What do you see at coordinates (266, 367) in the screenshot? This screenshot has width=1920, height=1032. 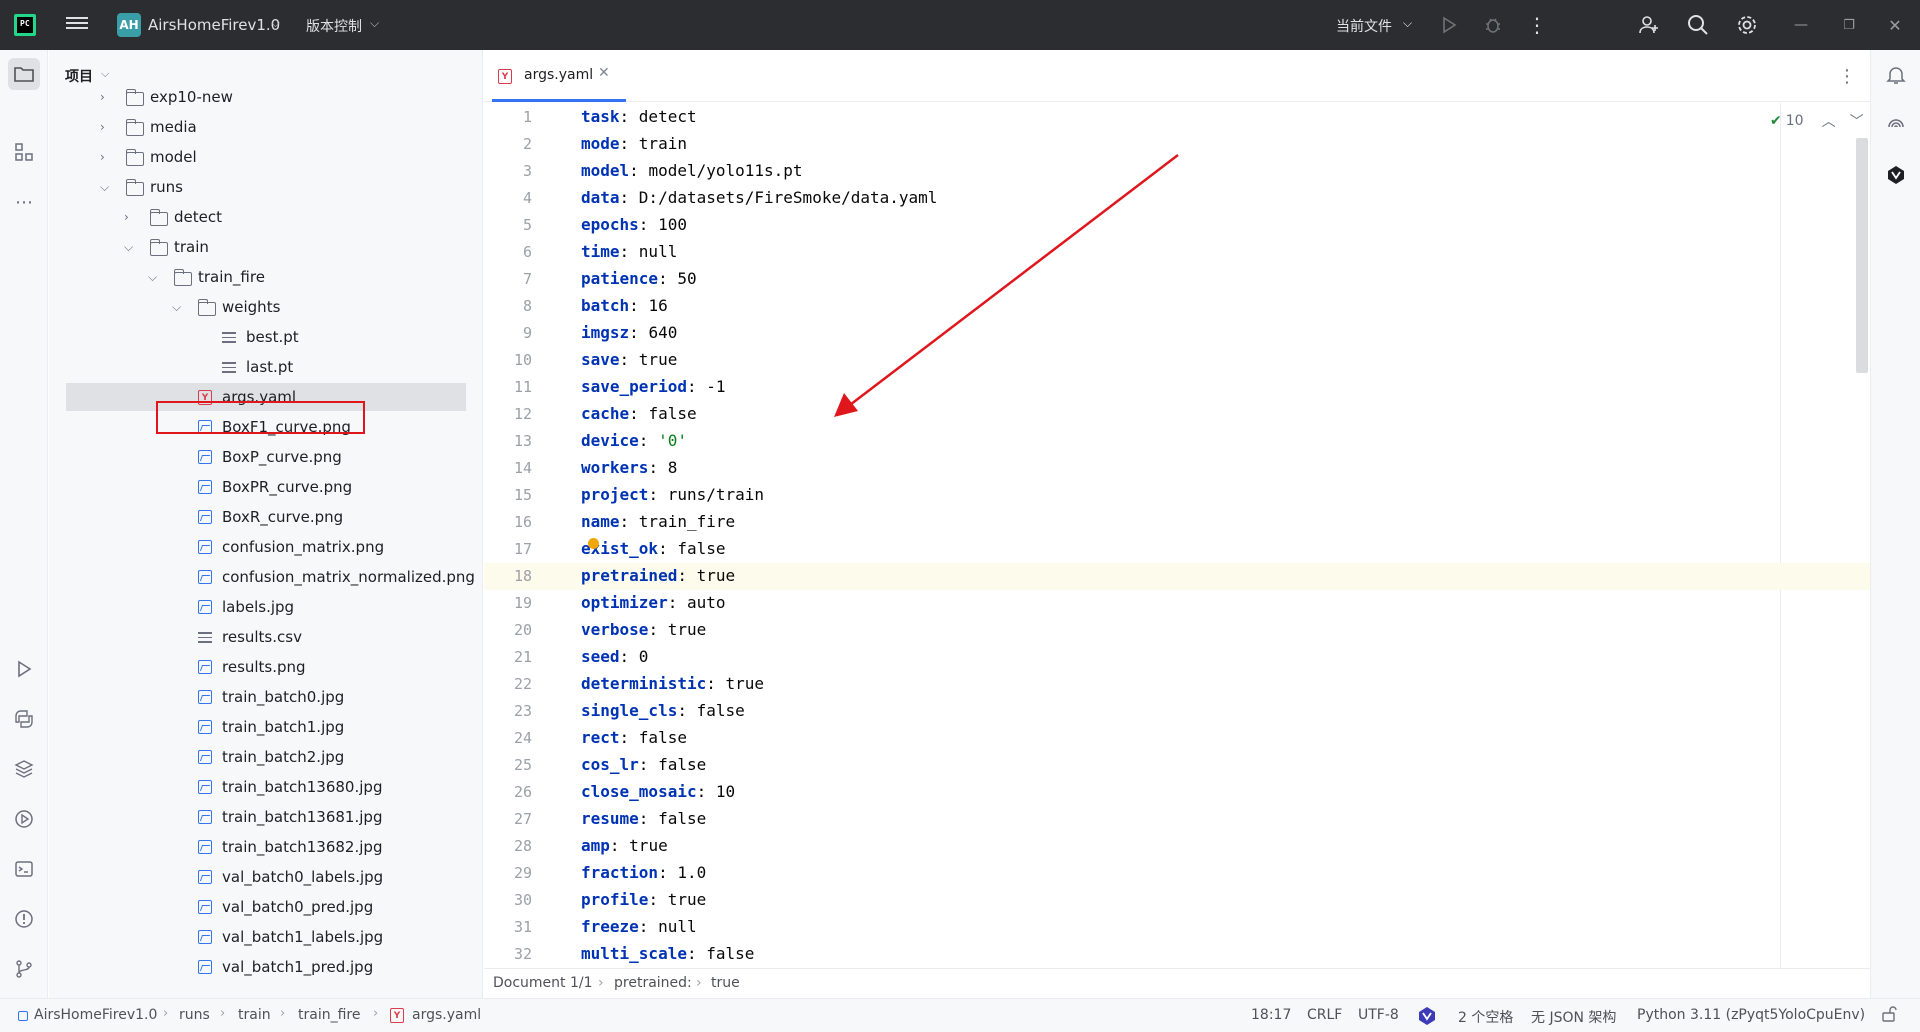 I see `tree-item: last.pt` at bounding box center [266, 367].